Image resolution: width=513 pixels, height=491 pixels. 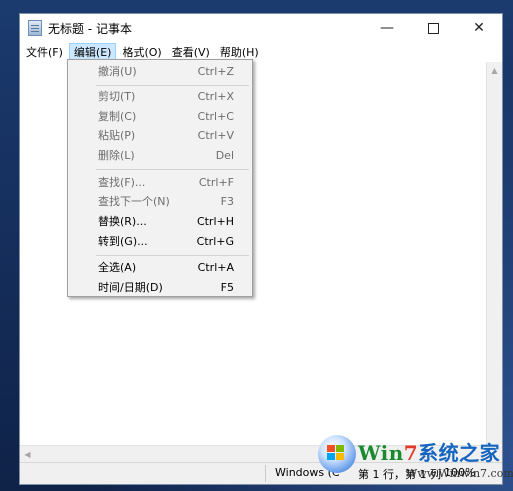 I want to click on menu-item-shortcut: Ctrl+F, so click(x=216, y=182).